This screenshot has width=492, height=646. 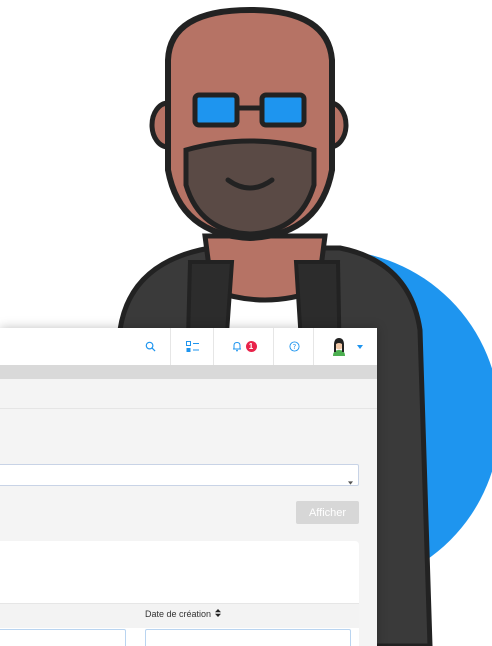 I want to click on chevron-down-icon, so click(x=350, y=481).